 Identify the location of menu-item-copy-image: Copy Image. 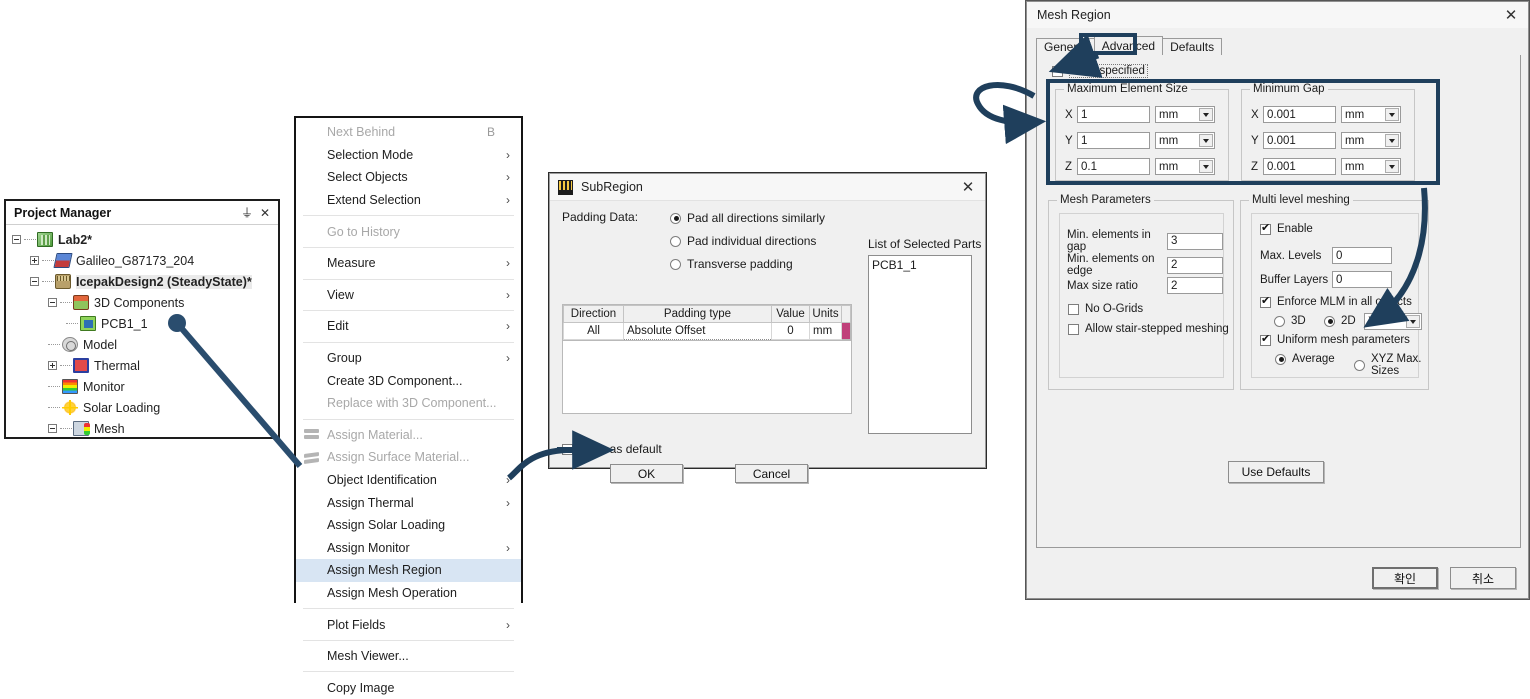
(408, 687).